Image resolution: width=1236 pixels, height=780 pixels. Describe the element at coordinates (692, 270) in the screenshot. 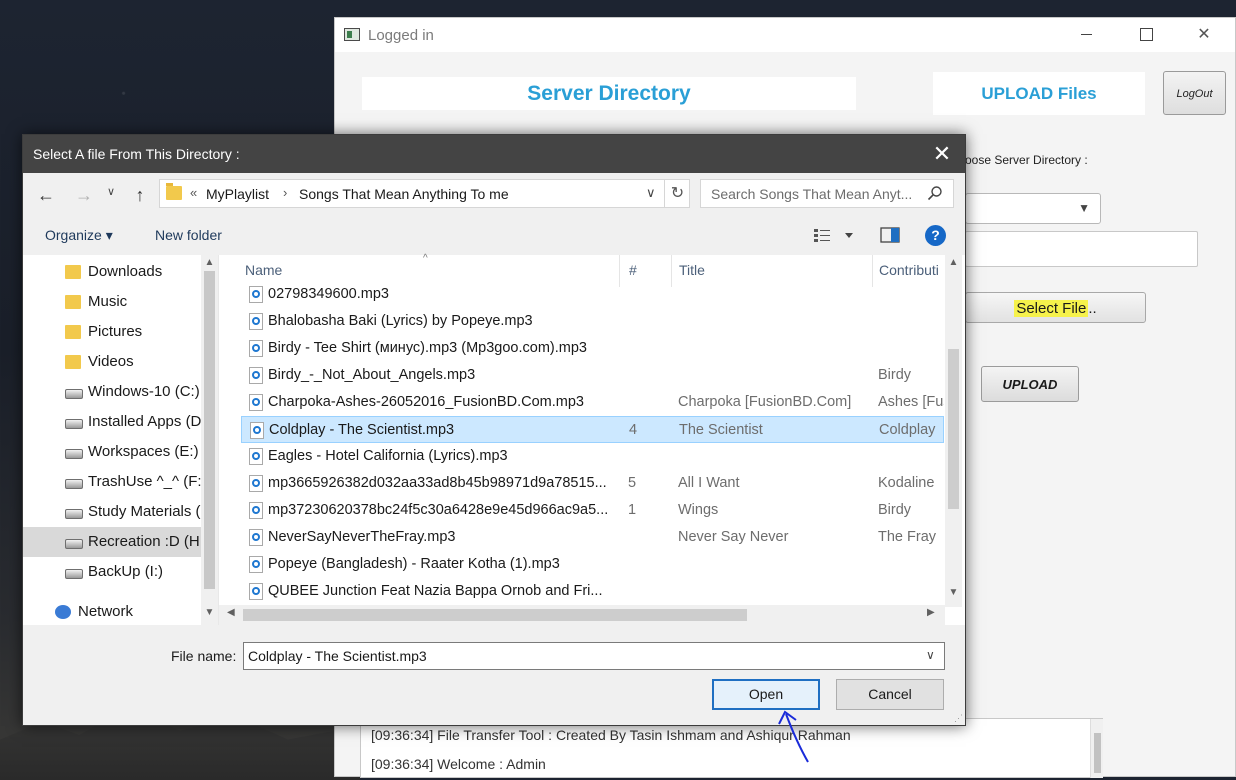

I see `column-header-title: Title` at that location.